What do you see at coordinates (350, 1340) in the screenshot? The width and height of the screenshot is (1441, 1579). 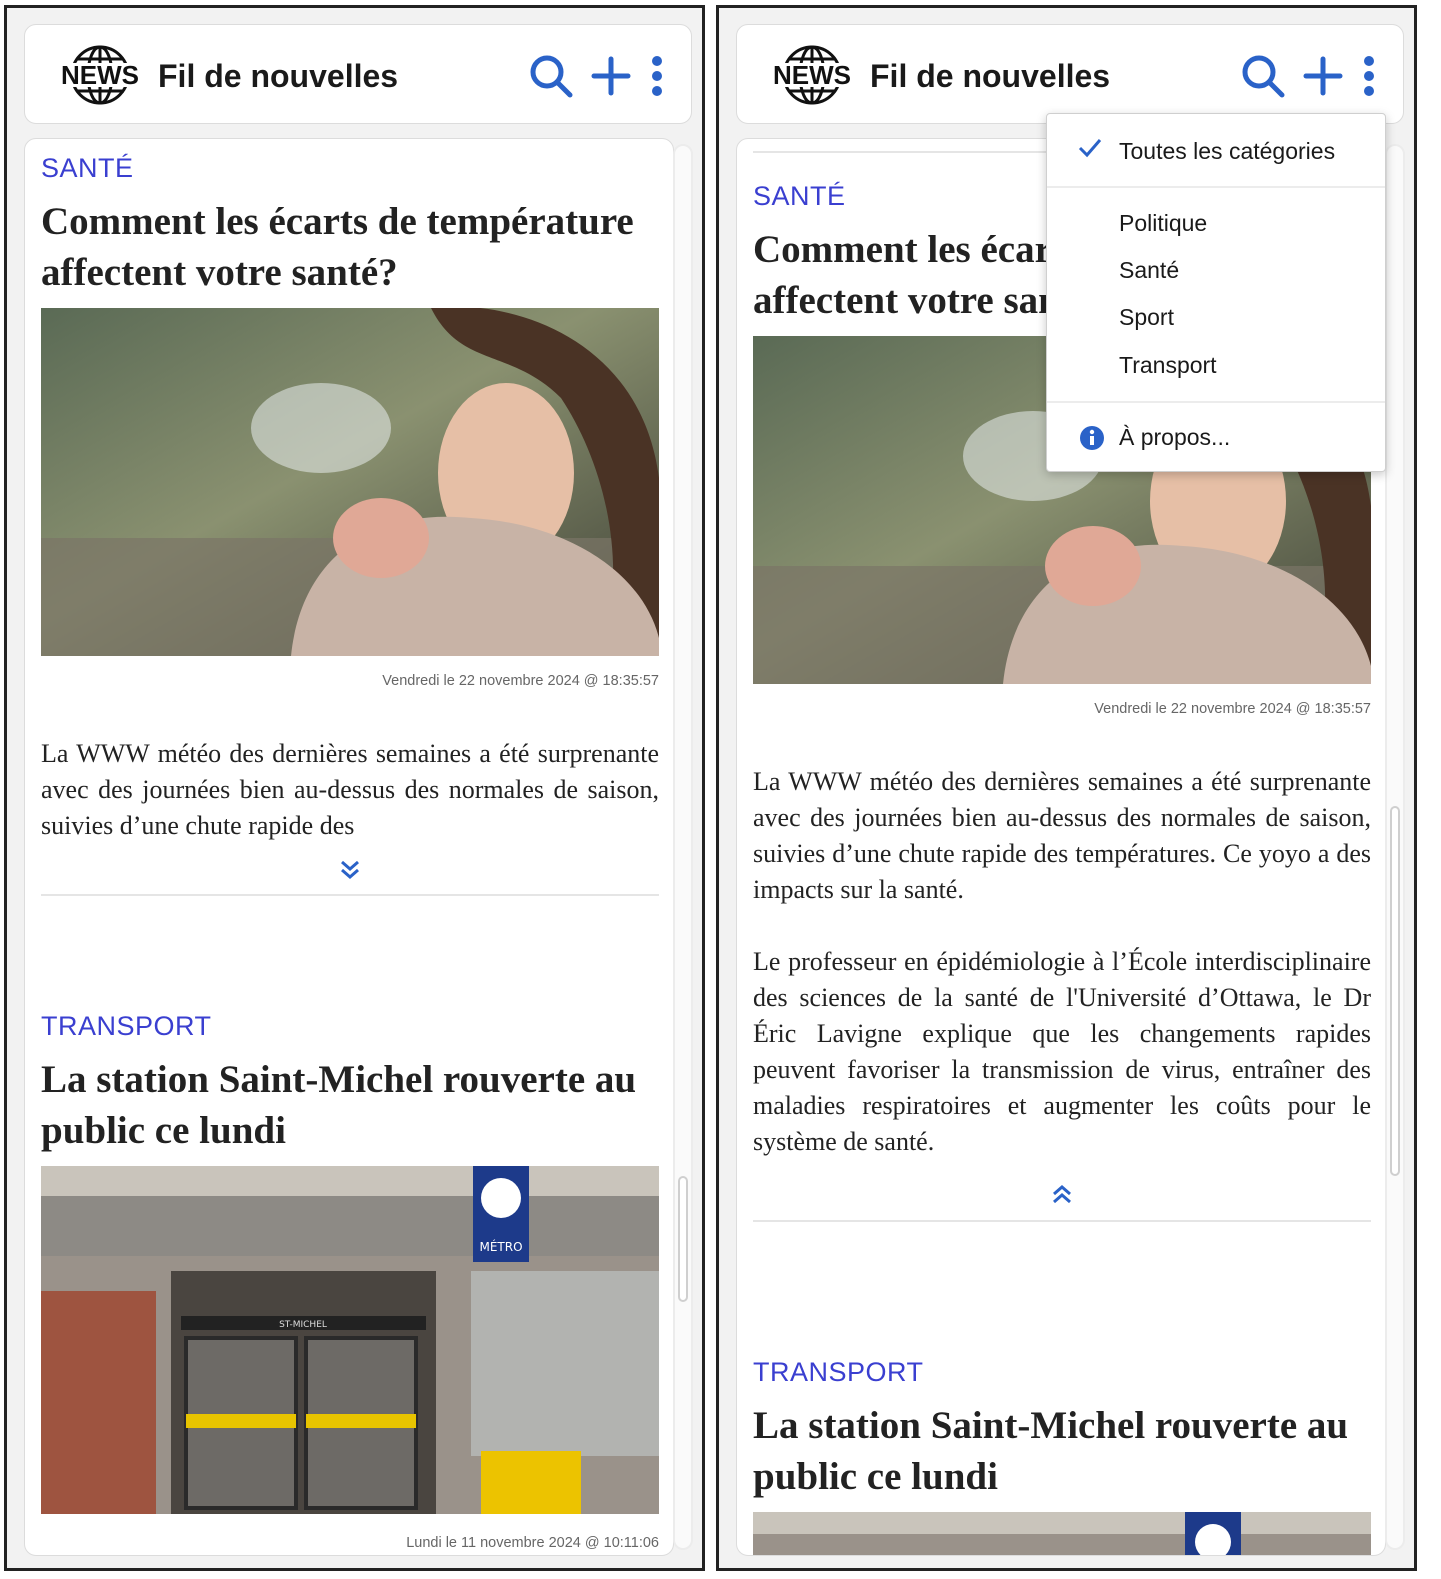 I see `article-photo: ST-MICHEL MÉTRO` at bounding box center [350, 1340].